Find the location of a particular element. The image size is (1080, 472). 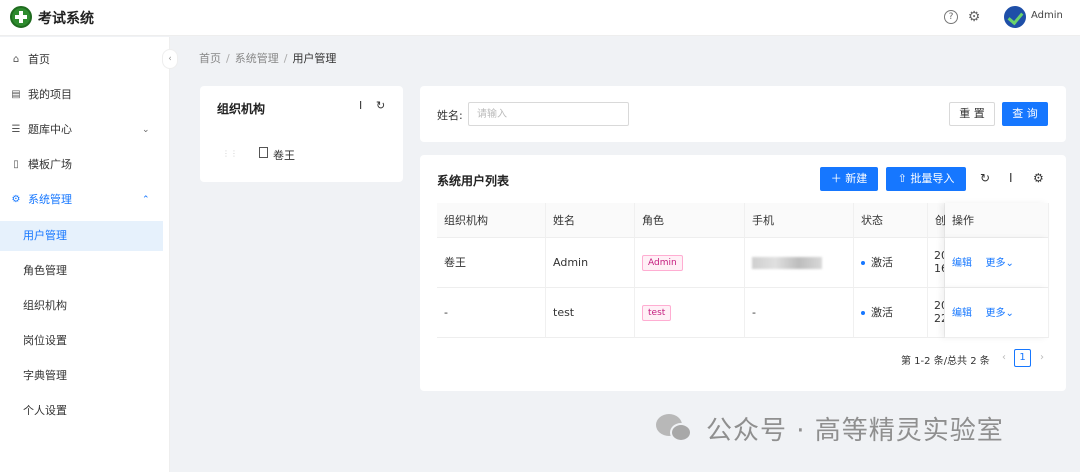

sidebar-item-label: 模板广场 is located at coordinates (50, 164).